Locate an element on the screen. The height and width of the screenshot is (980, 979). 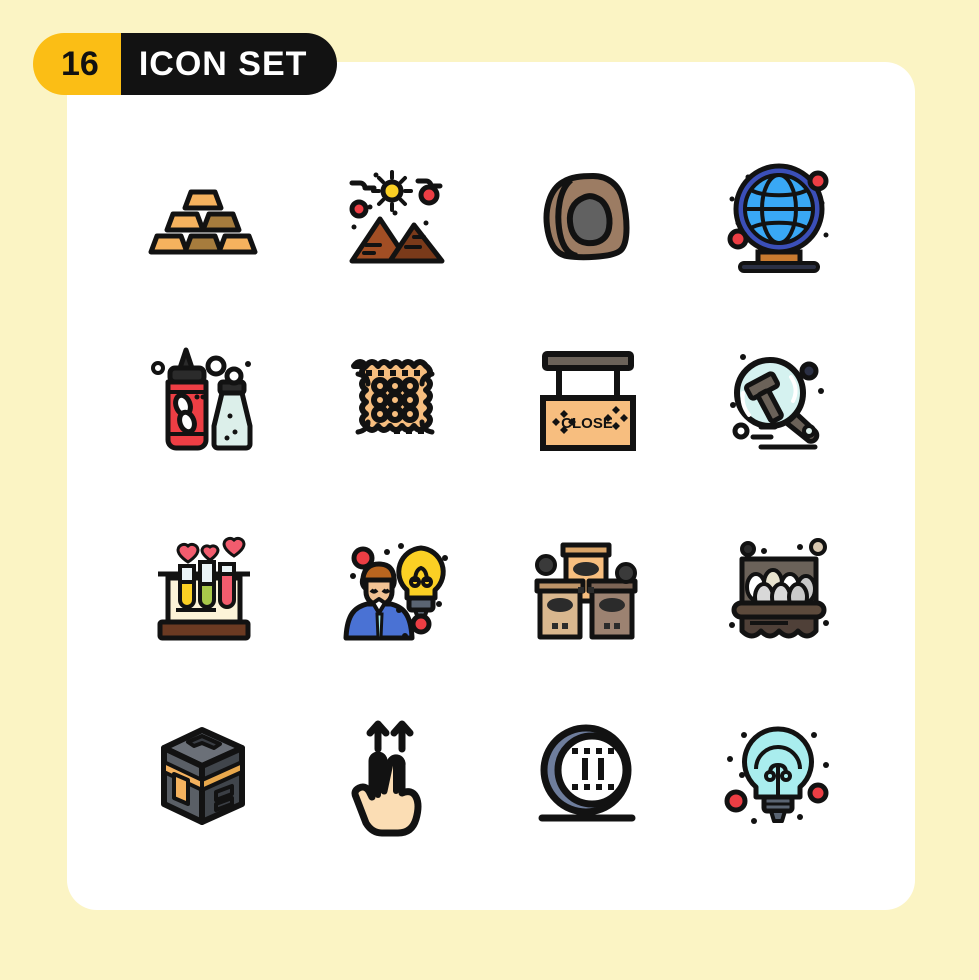
icon-cell-two-finger-swipe-up is located at coordinates (395, 776).